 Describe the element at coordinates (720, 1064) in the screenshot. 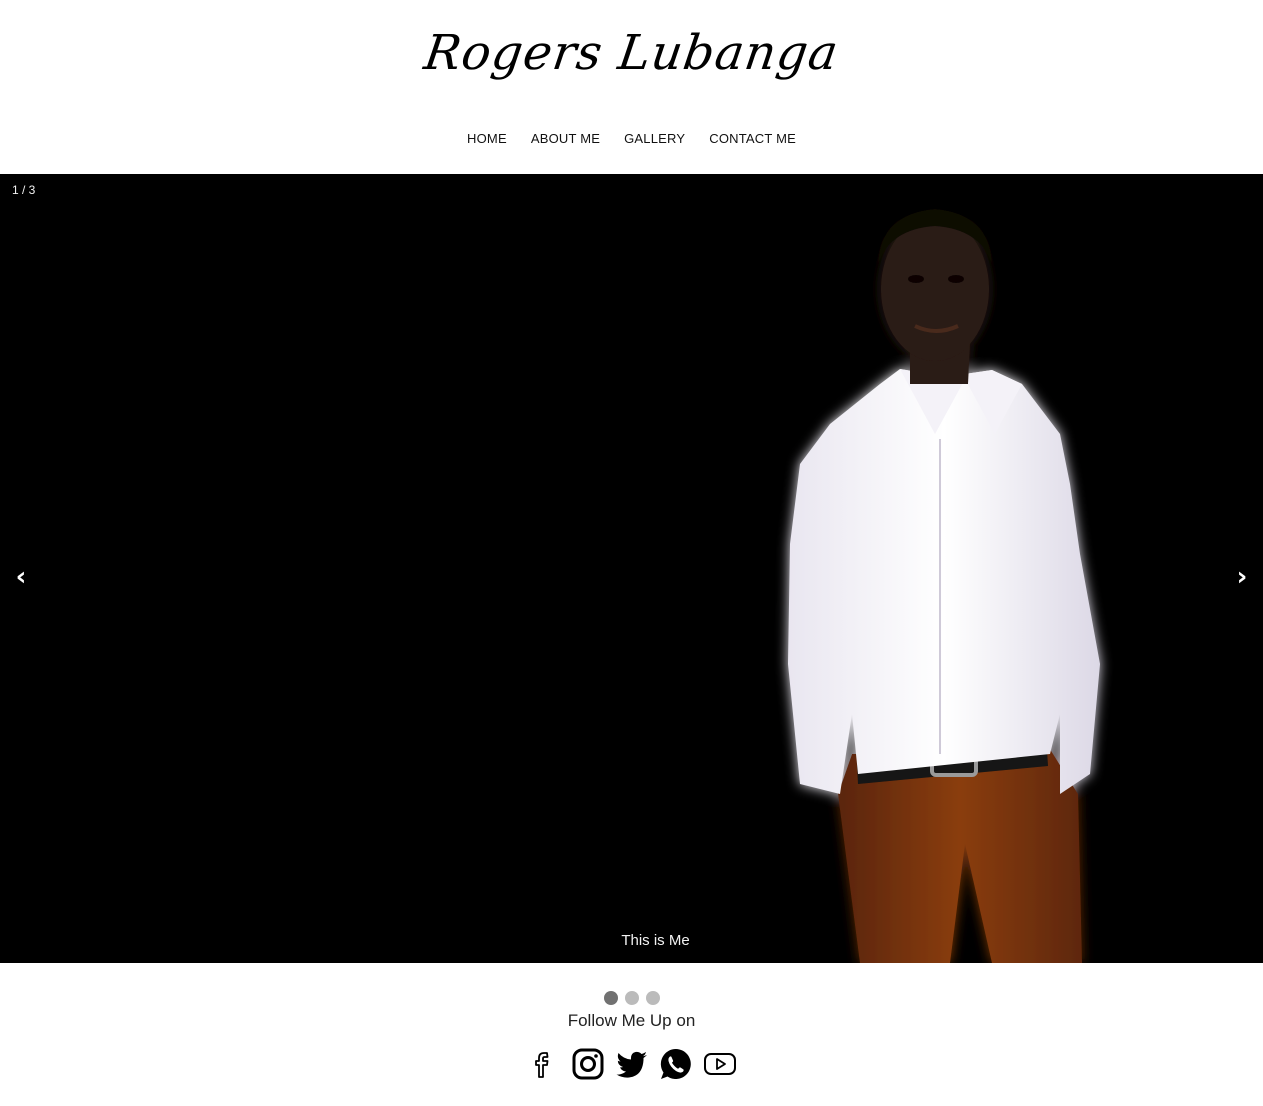

I see `youtube-icon` at that location.